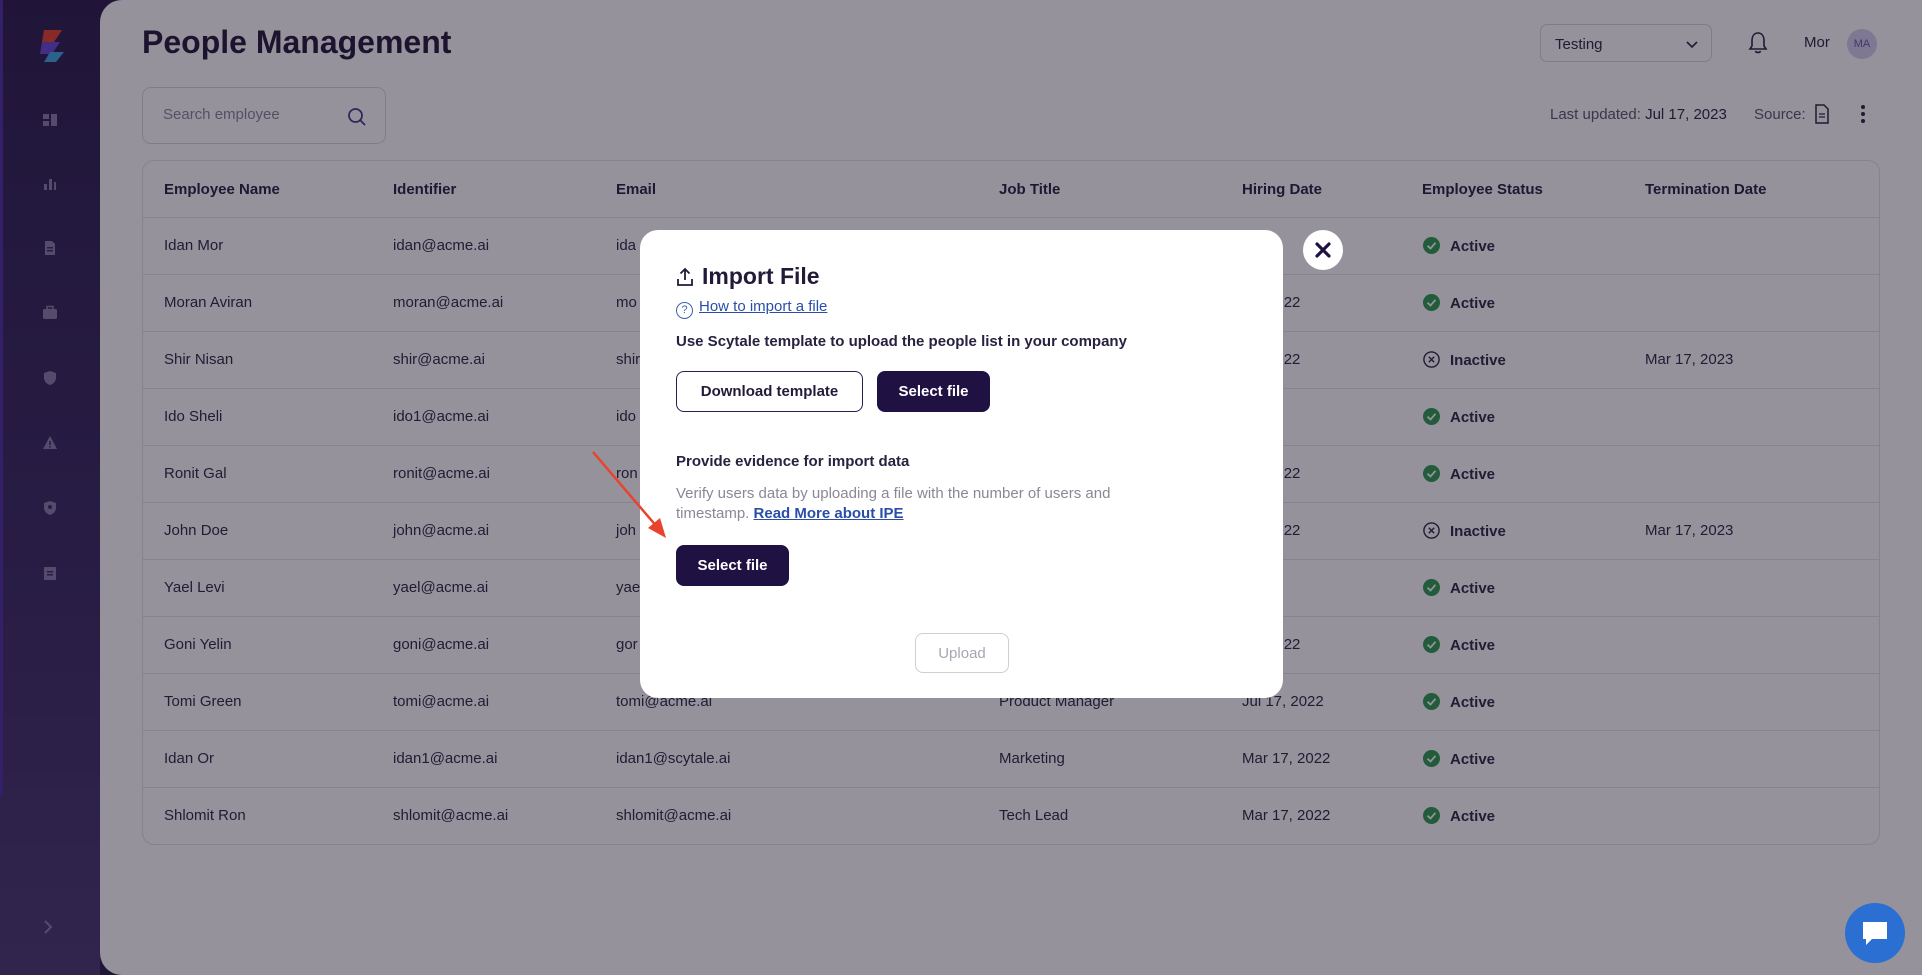 Image resolution: width=1922 pixels, height=975 pixels. I want to click on read-more-ipe-link: Read More about IPE, so click(829, 513).